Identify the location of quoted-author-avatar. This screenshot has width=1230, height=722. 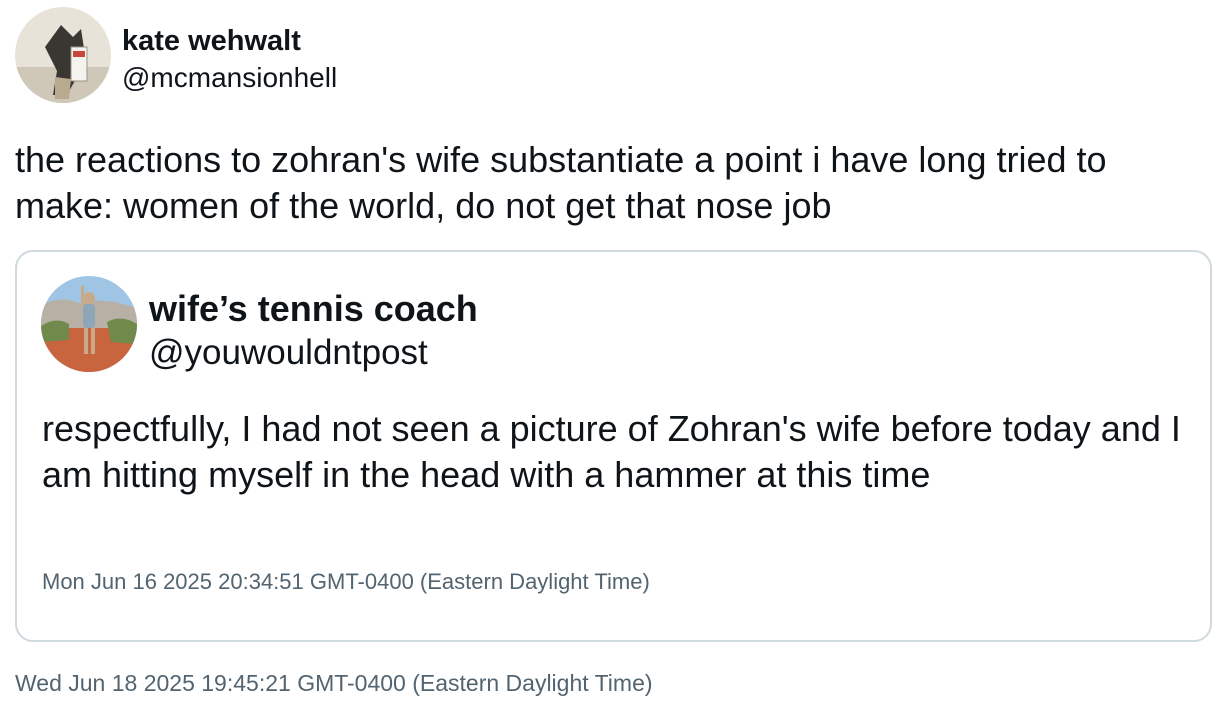
(89, 324).